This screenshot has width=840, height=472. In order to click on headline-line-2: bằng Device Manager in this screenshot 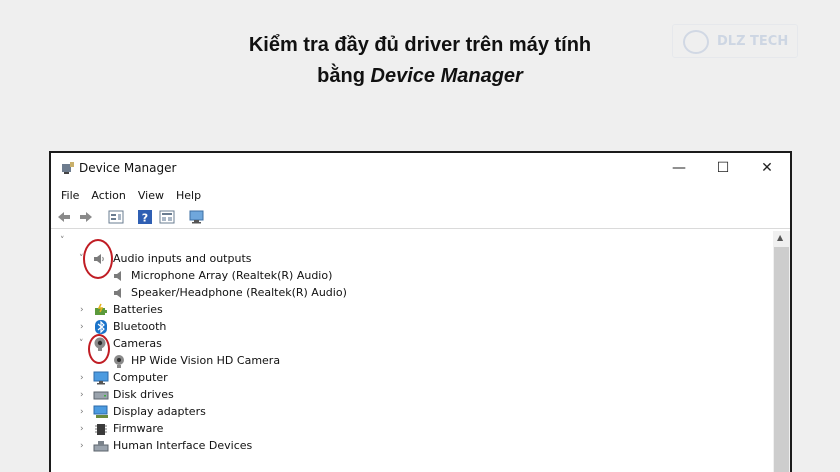, I will do `click(420, 76)`.